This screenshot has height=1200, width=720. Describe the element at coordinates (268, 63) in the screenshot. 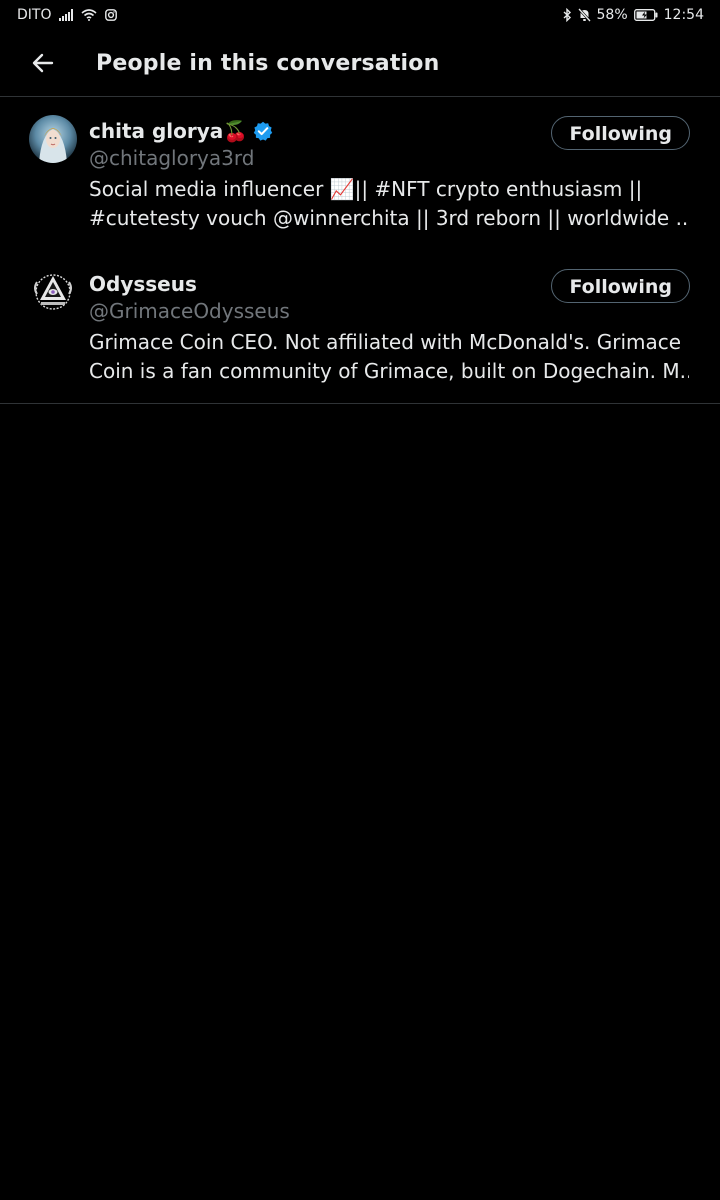

I see `page-title: People in this conversation` at that location.